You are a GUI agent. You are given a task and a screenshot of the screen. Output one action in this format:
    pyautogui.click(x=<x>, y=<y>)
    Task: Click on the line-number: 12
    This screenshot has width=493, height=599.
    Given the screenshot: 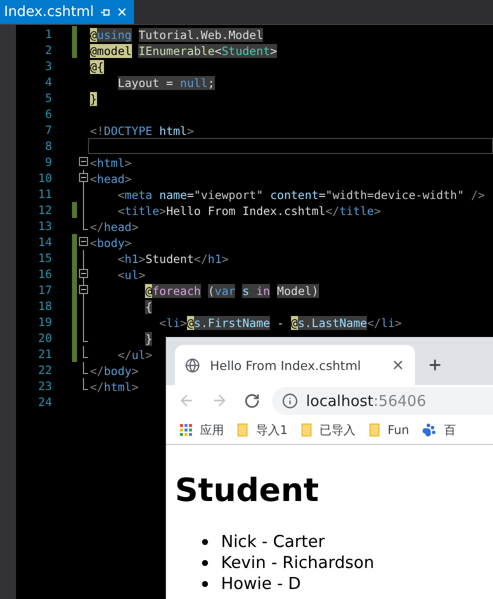 What is the action you would take?
    pyautogui.click(x=44, y=210)
    